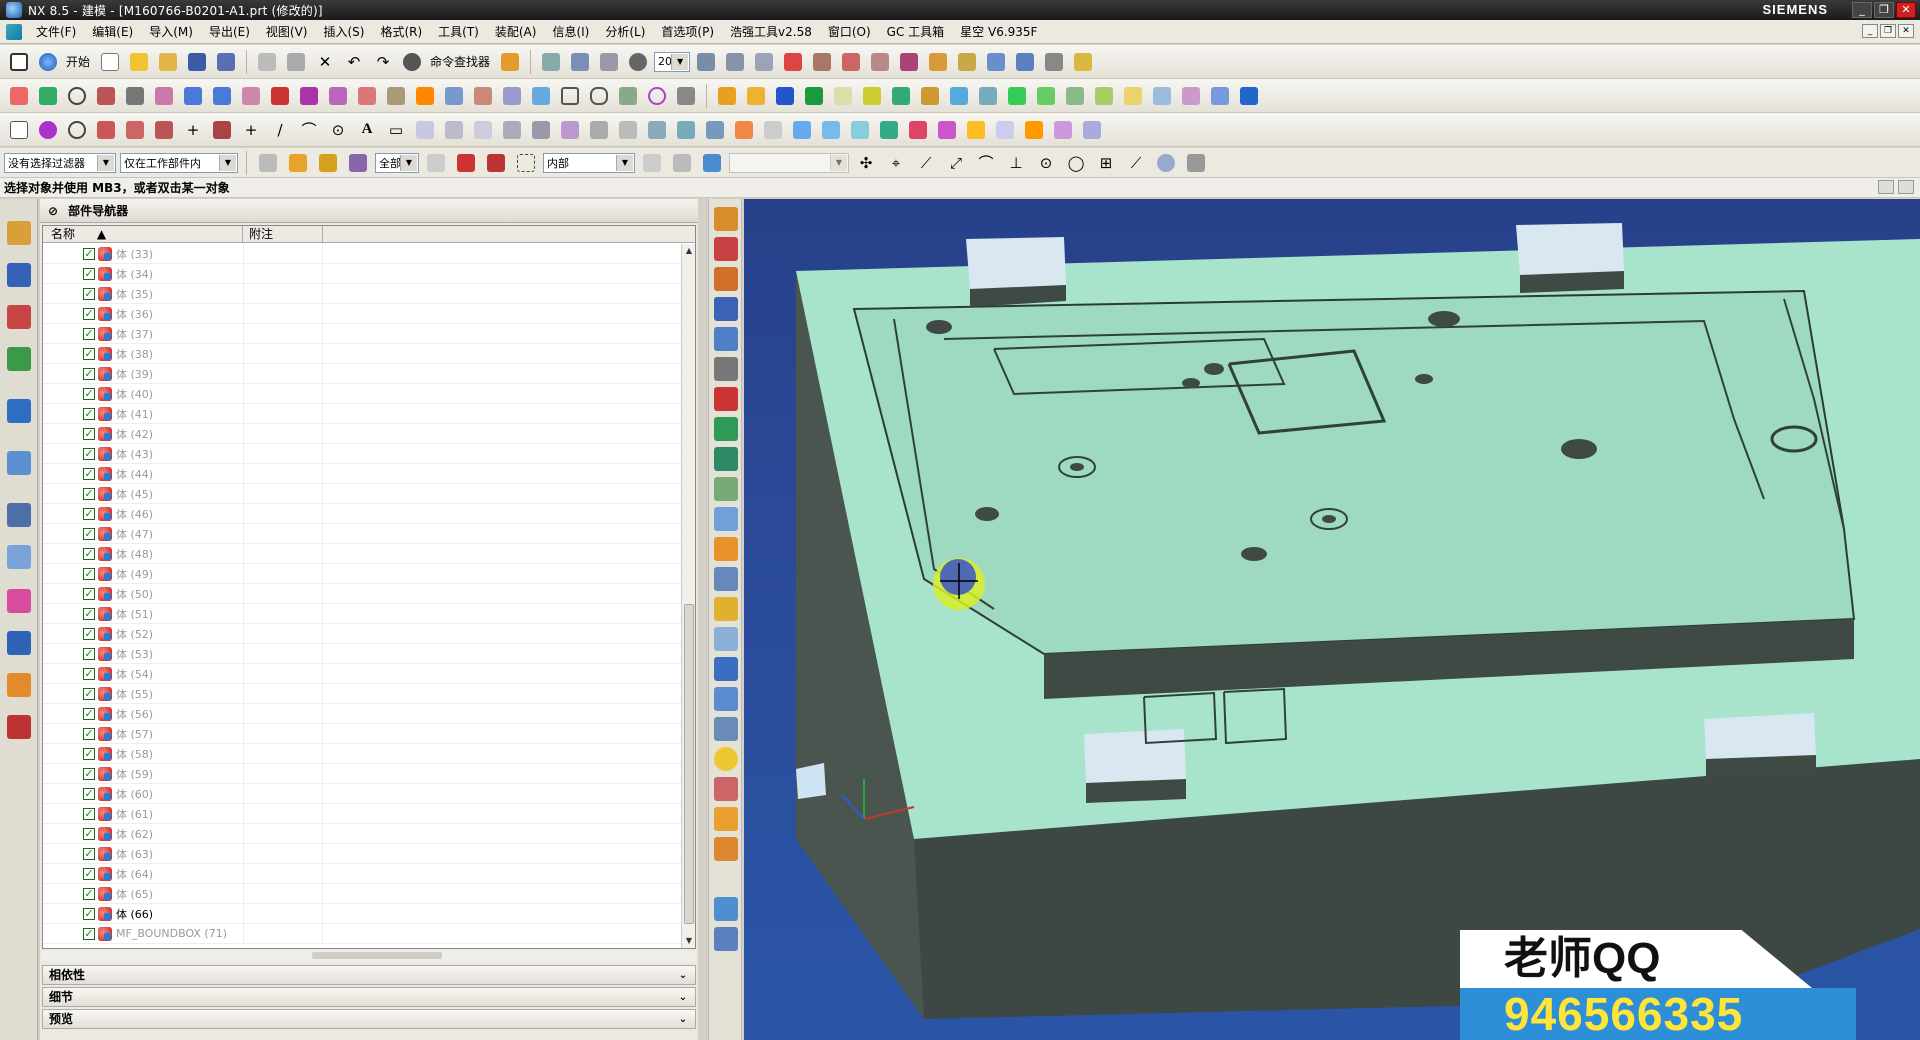 The width and height of the screenshot is (1920, 1040). Describe the element at coordinates (625, 32) in the screenshot. I see `menu-analysis: 分析(L)` at that location.